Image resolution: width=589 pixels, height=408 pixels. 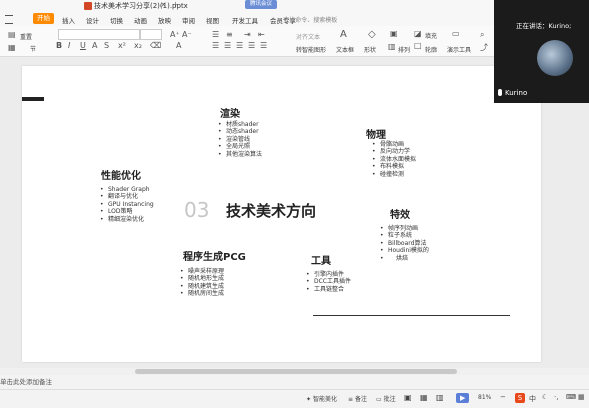 I want to click on menu-insert: 插入, so click(x=68, y=20).